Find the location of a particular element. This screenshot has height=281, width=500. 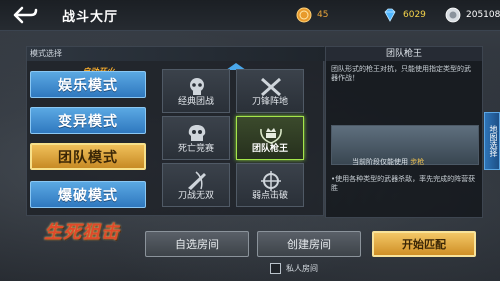

logo-text: 生死狙击 is located at coordinates (82, 232).